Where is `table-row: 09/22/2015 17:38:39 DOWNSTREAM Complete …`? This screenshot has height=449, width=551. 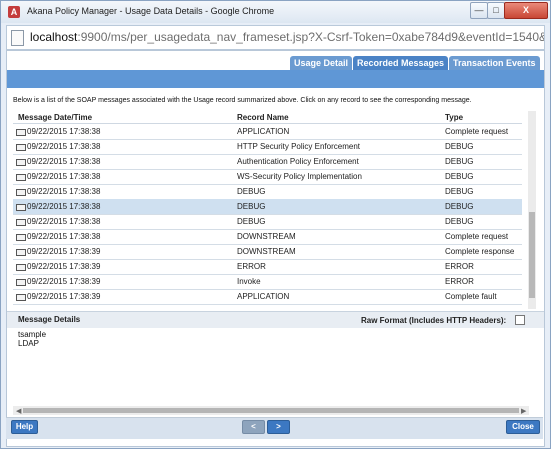 table-row: 09/22/2015 17:38:39 DOWNSTREAM Complete … is located at coordinates (267, 252).